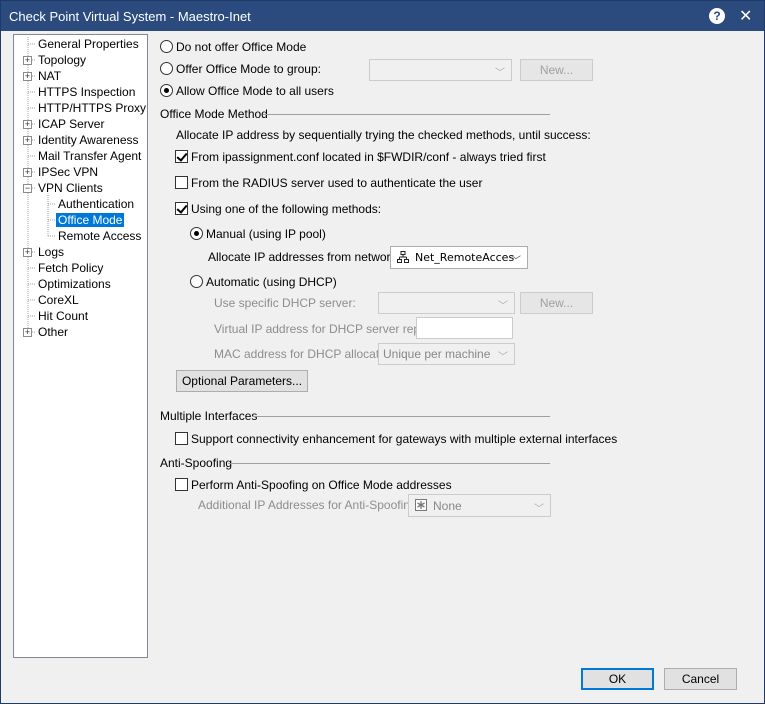 The image size is (765, 704). Describe the element at coordinates (181, 438) in the screenshot. I see `multiple-interfaces-checkbox` at that location.